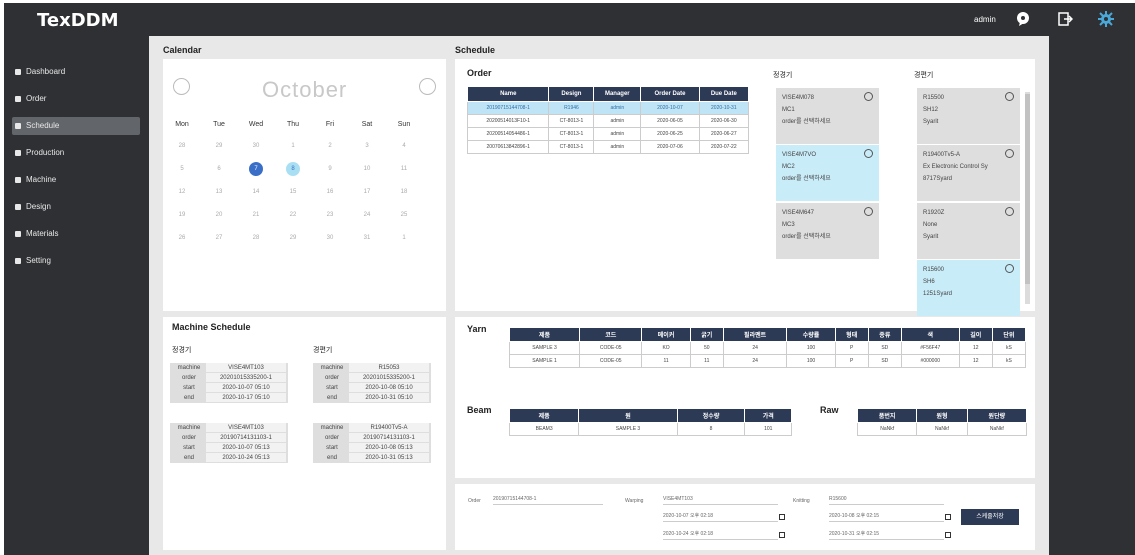  Describe the element at coordinates (942, 429) in the screenshot. I see `raw-row: NaNkf NaNkf NaNkf` at that location.